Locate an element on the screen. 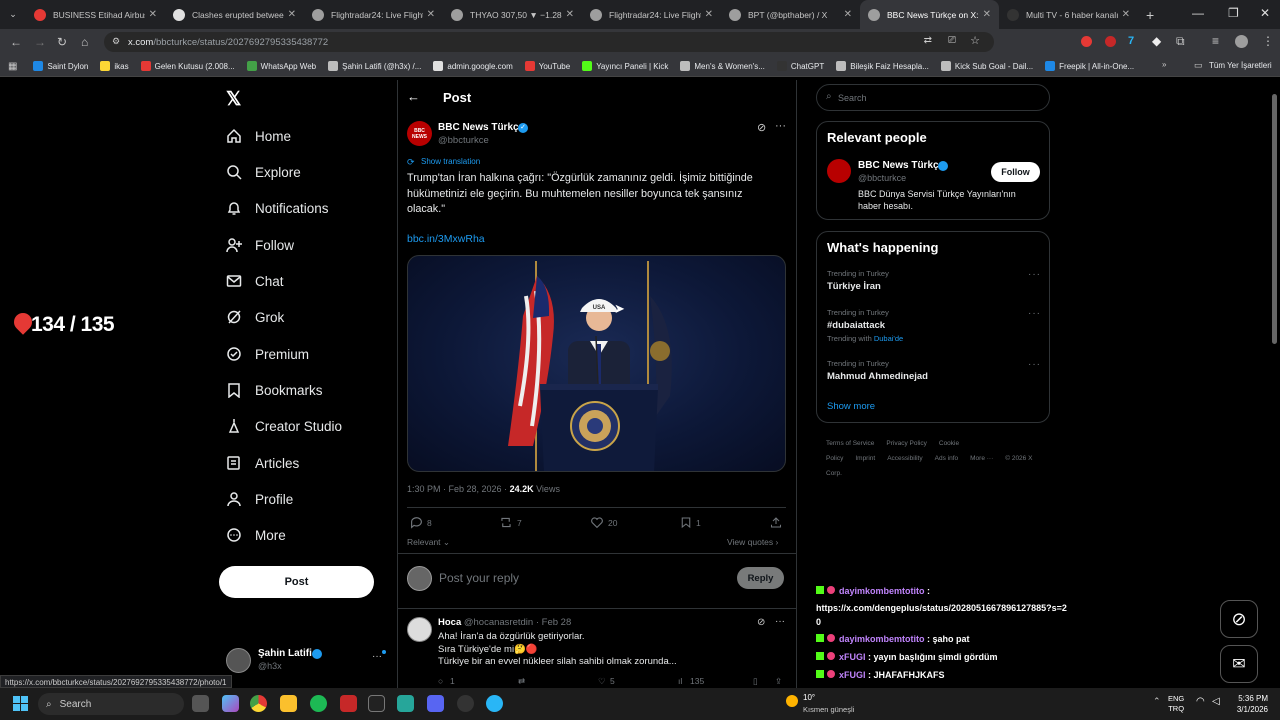 The width and height of the screenshot is (1280, 720). footer-link: Accessibility is located at coordinates (904, 458).